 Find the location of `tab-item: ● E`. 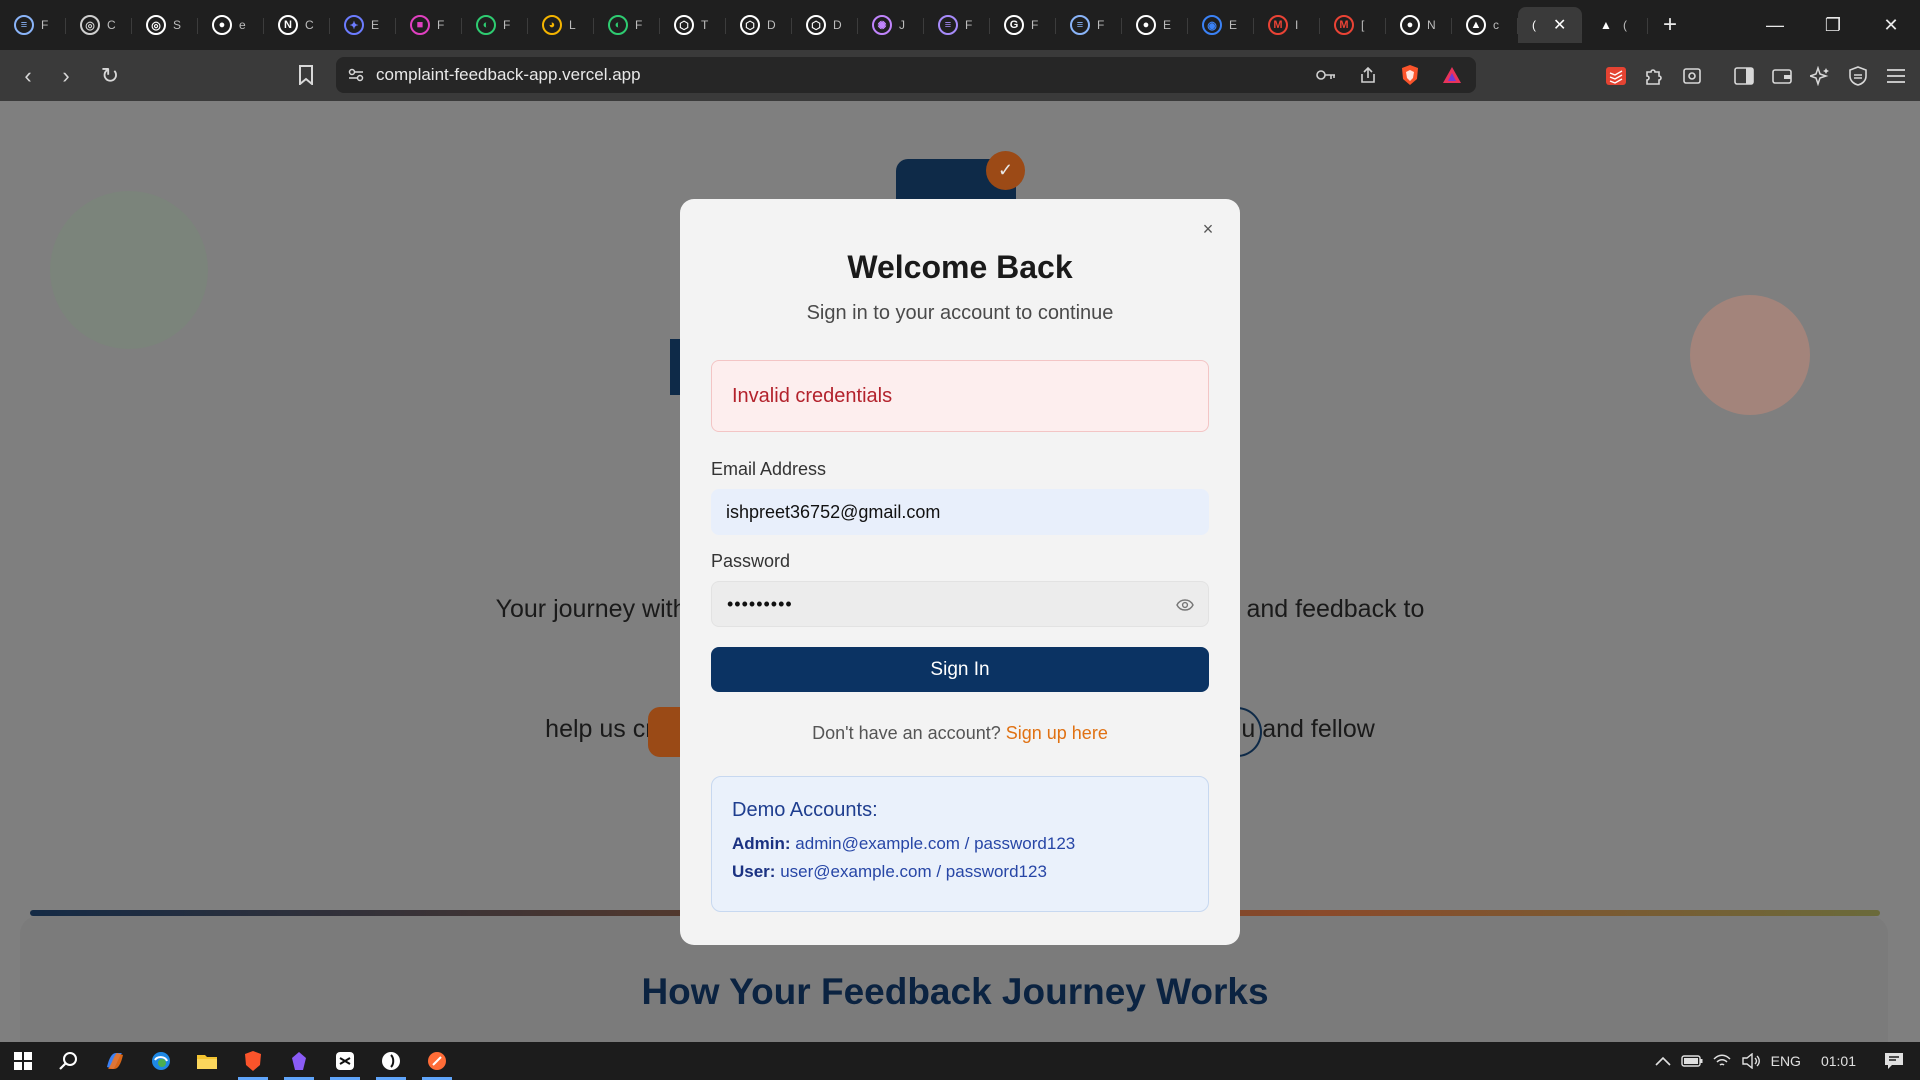

tab-item: ● E is located at coordinates (1155, 25).